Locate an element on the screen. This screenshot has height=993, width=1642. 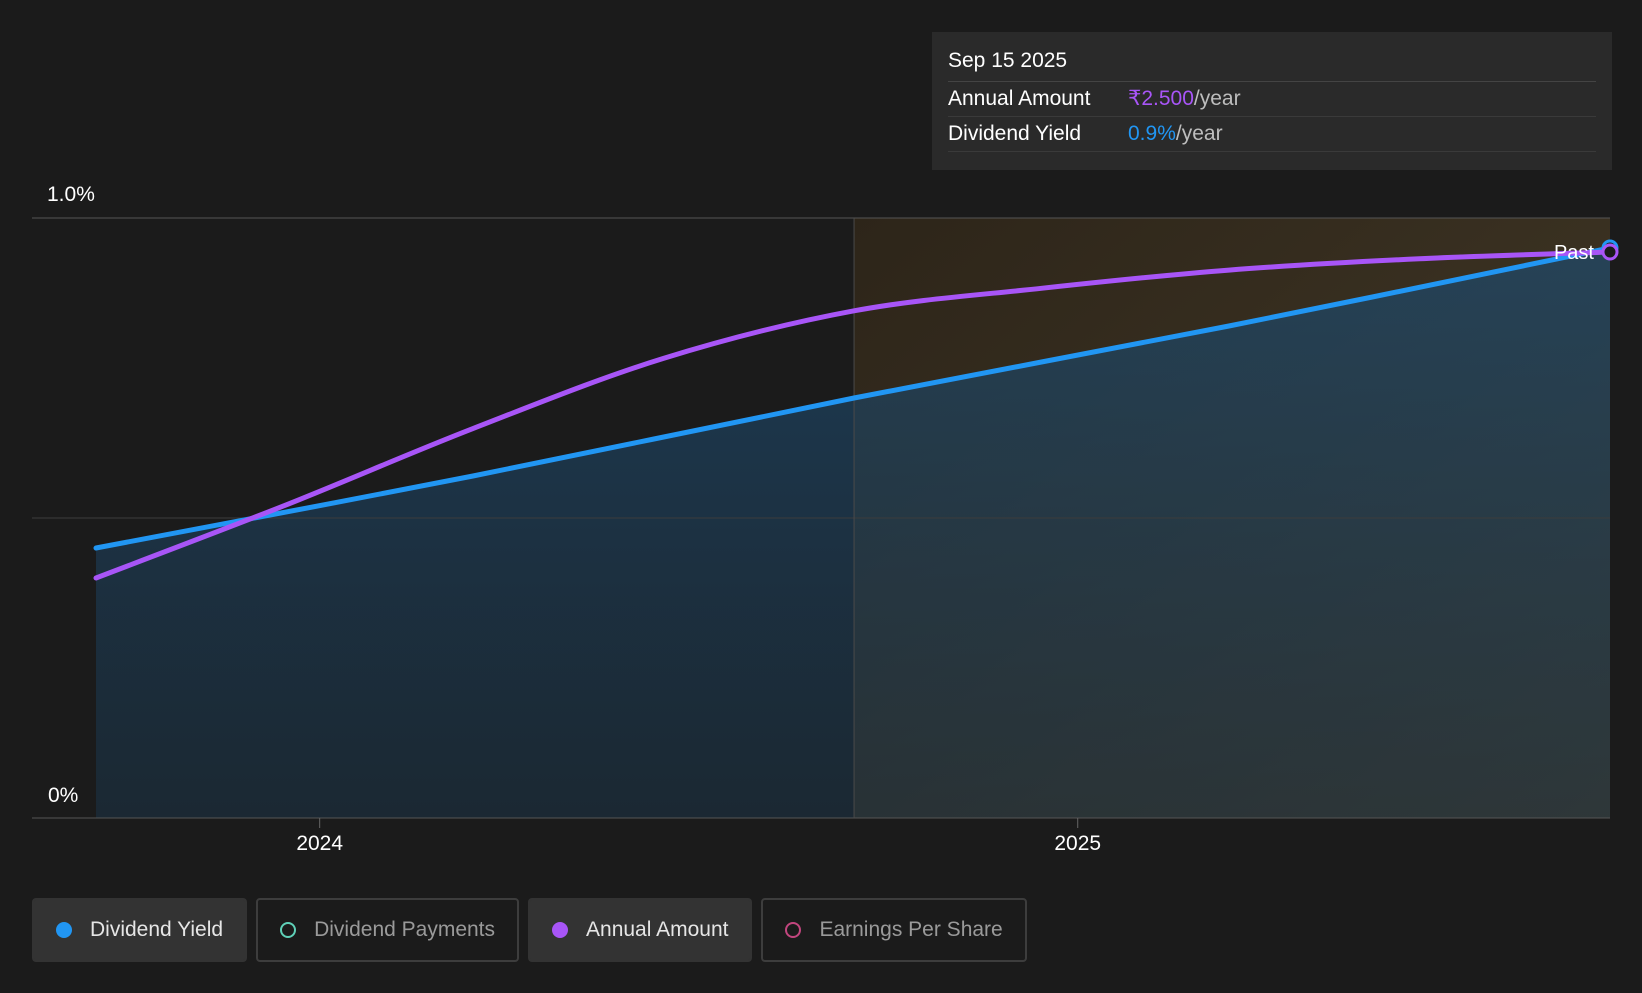
legend-label: Dividend Yield is located at coordinates (157, 929).